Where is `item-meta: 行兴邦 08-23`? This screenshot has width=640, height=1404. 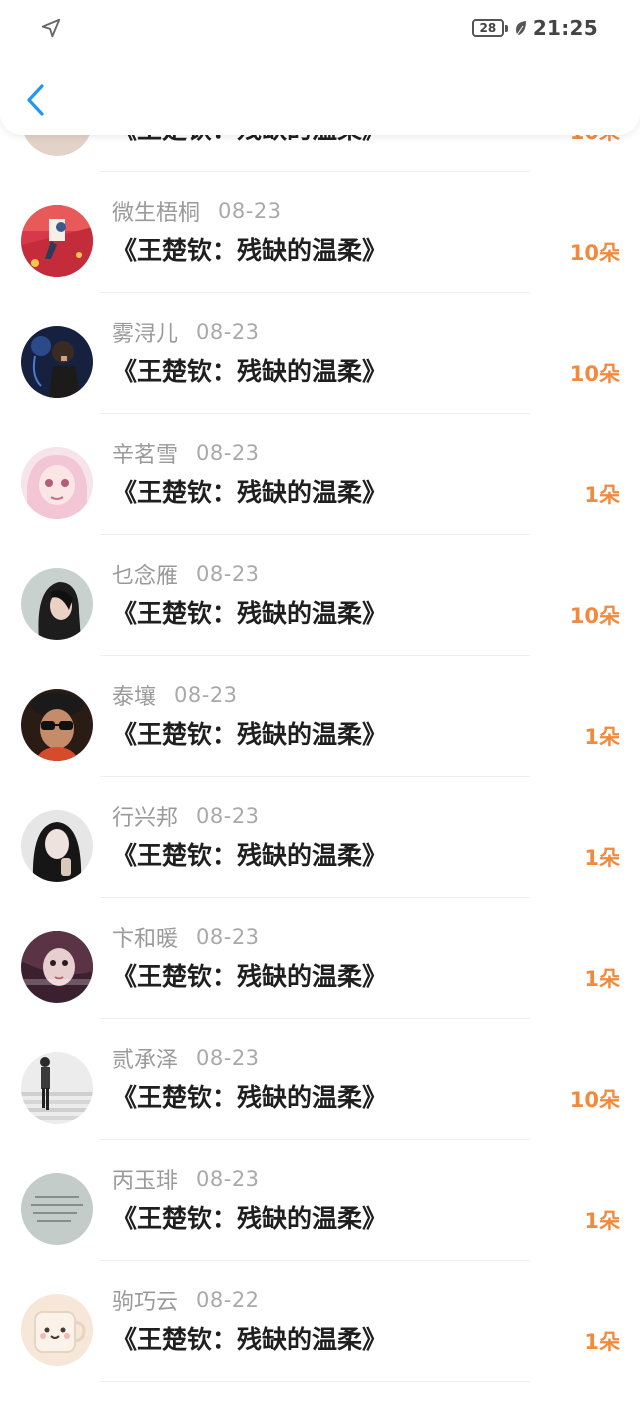 item-meta: 行兴邦 08-23 is located at coordinates (186, 816).